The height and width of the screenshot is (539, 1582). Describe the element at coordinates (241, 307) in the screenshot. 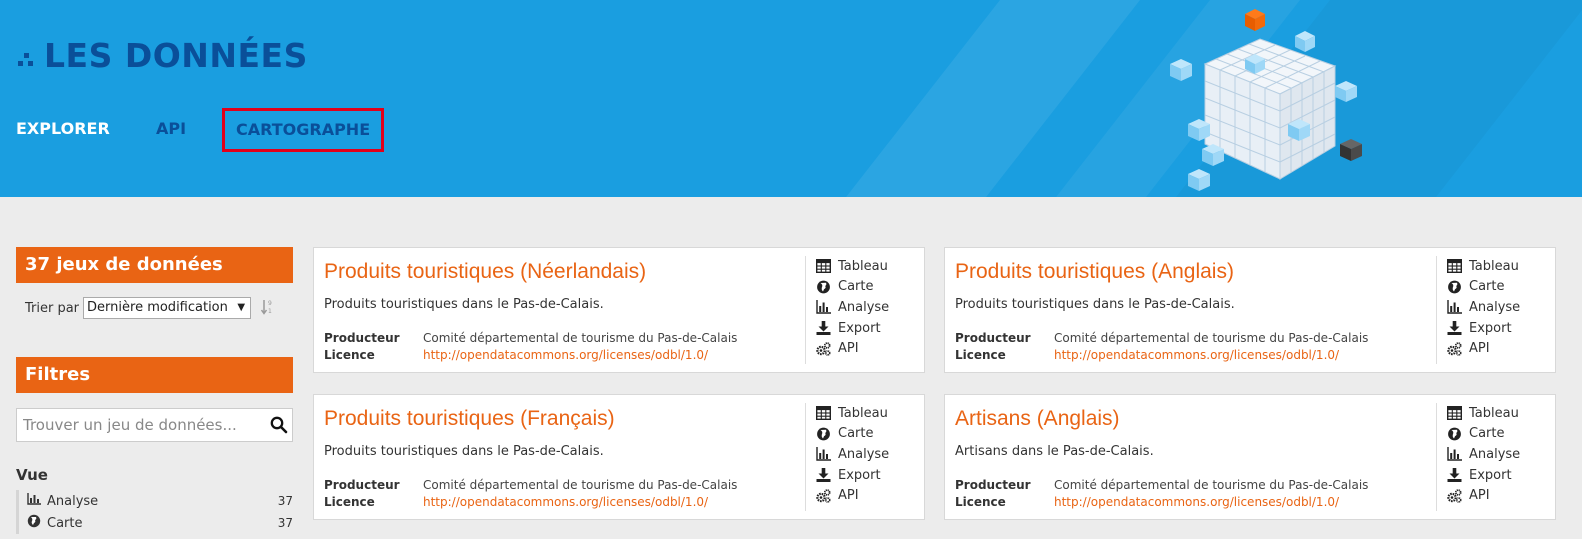

I see `chevron-down-icon: ▼` at that location.